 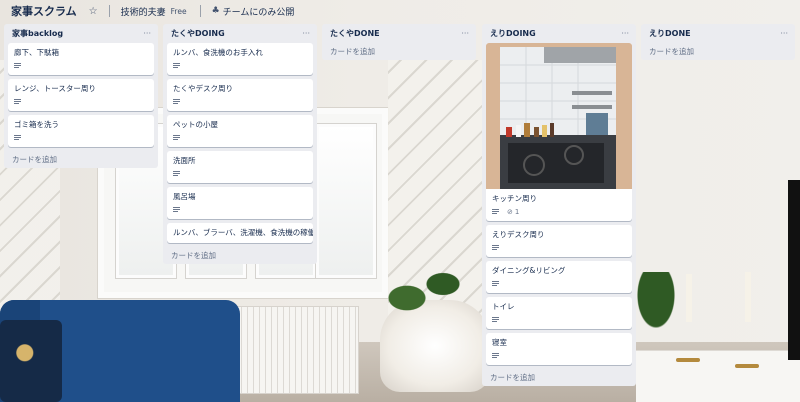 I want to click on card-title: ルンバ、食洗機のお手入れ, so click(x=218, y=52).